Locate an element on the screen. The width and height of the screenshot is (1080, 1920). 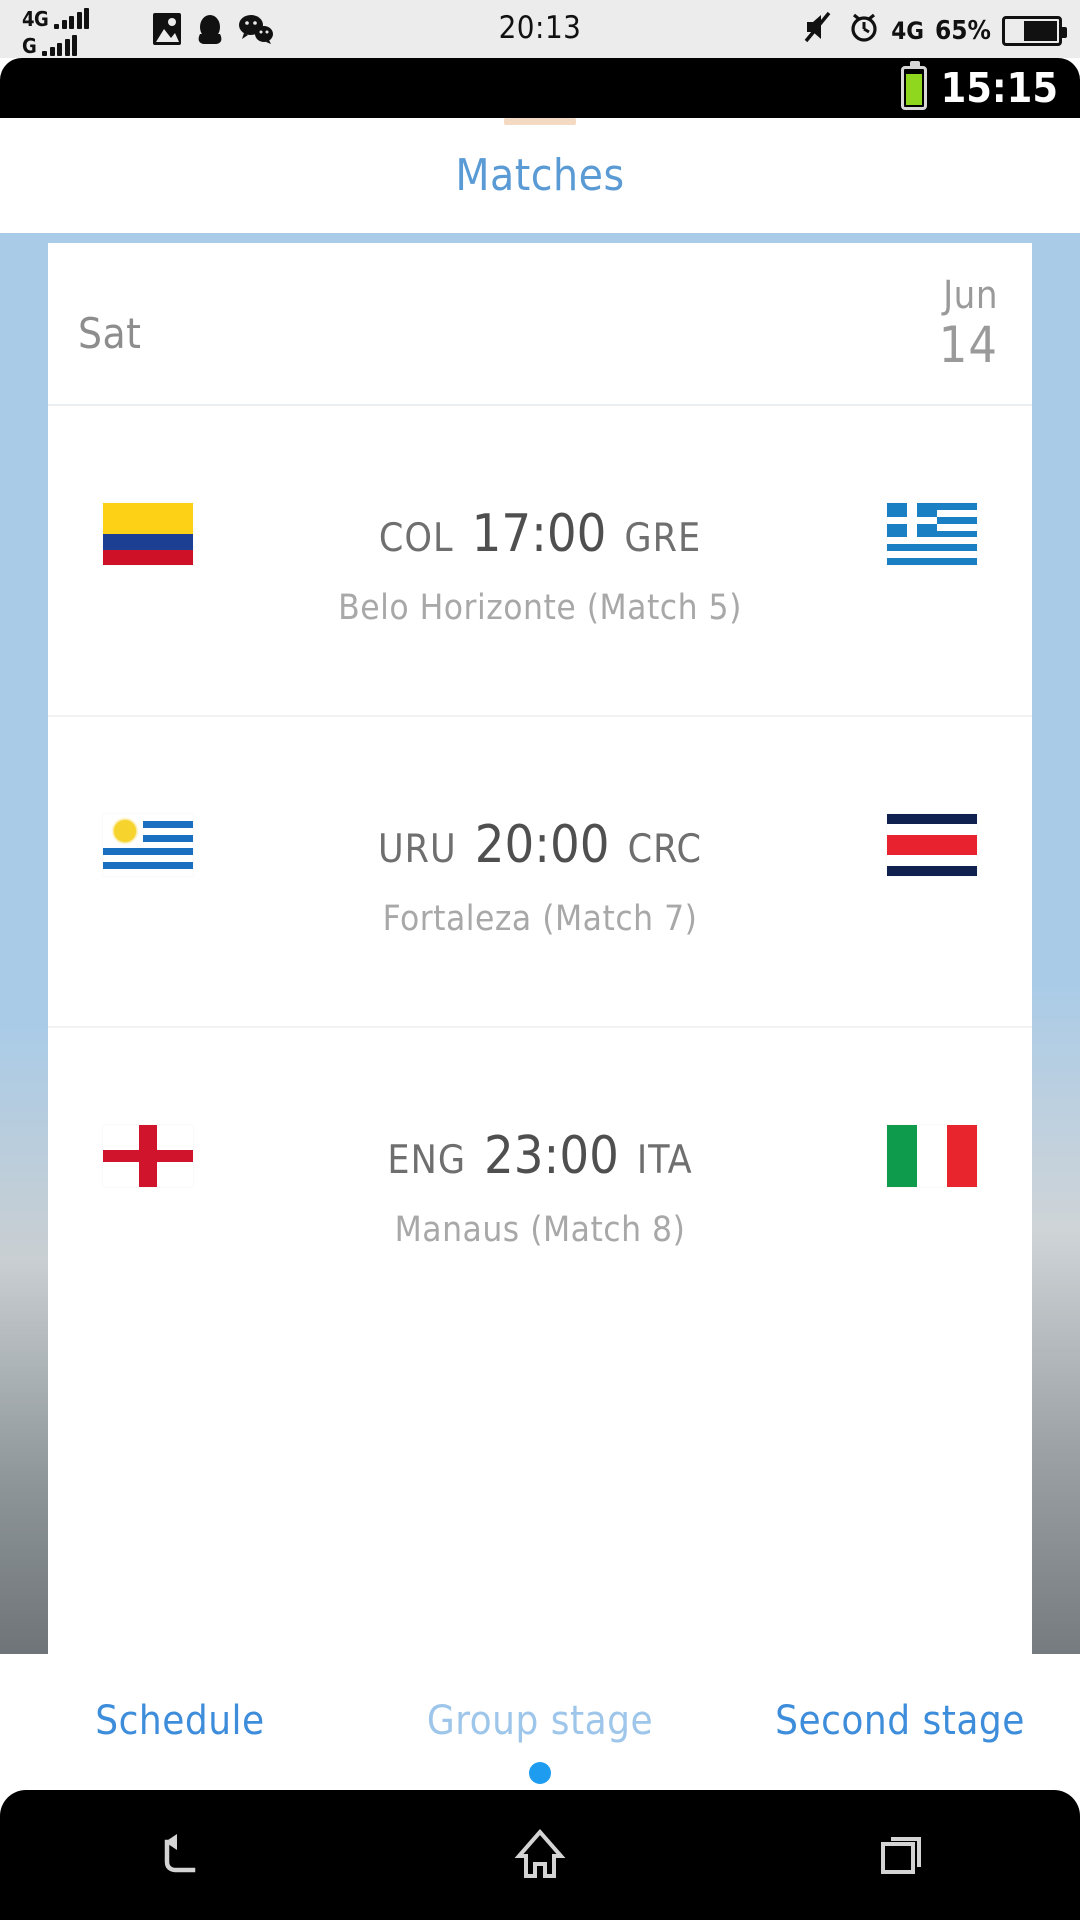
card-top-rail is located at coordinates (540, 238).